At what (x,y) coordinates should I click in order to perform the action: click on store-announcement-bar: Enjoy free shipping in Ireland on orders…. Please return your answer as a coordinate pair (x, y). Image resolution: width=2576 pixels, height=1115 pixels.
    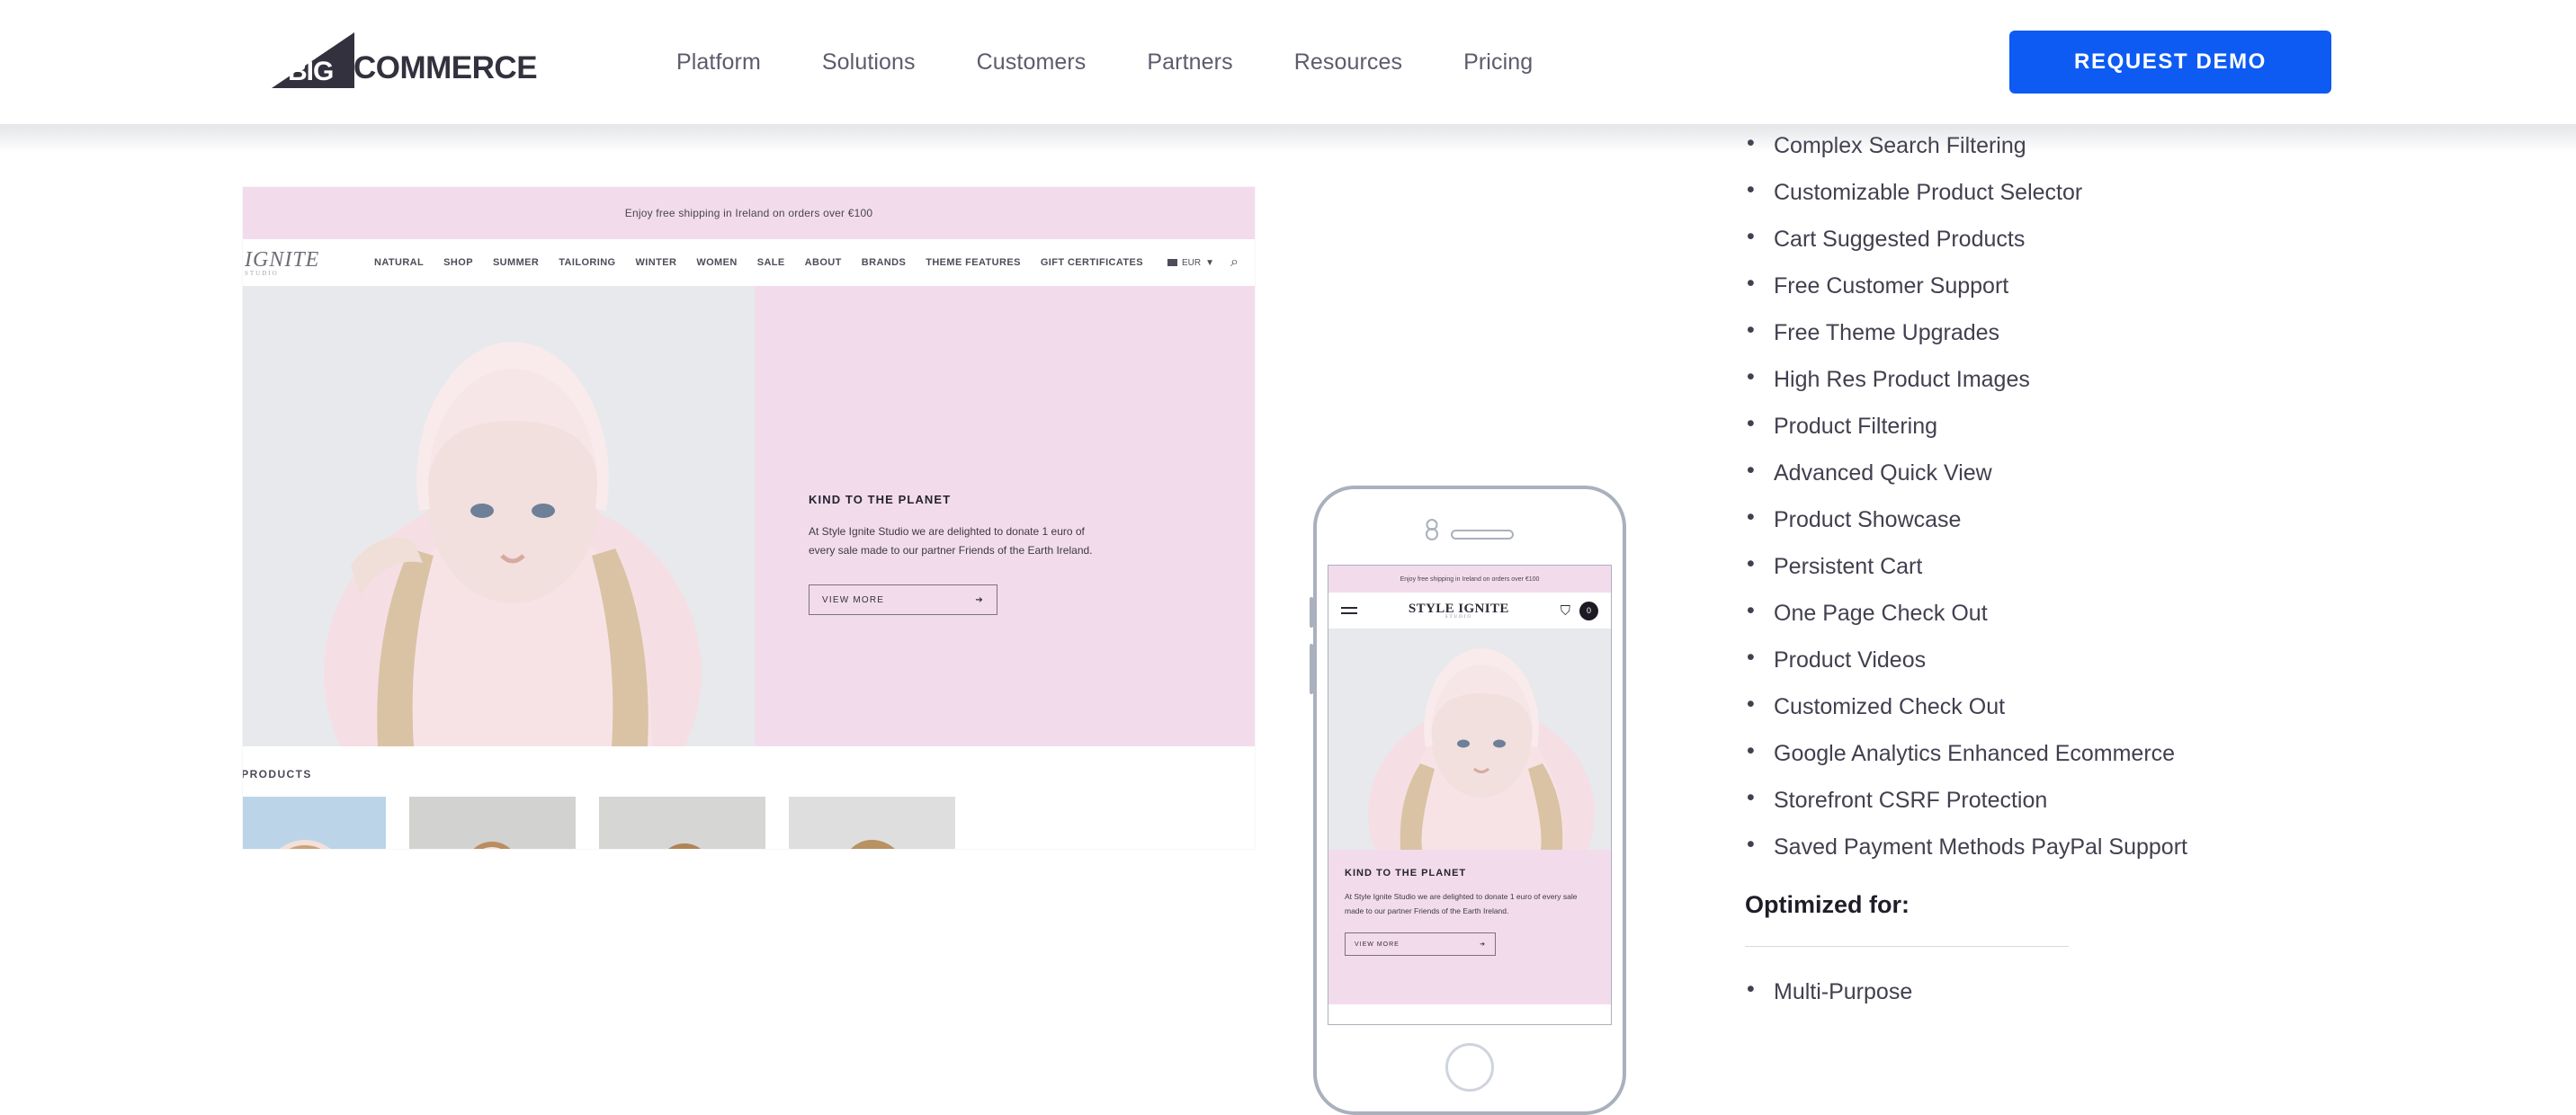
    Looking at the image, I should click on (749, 213).